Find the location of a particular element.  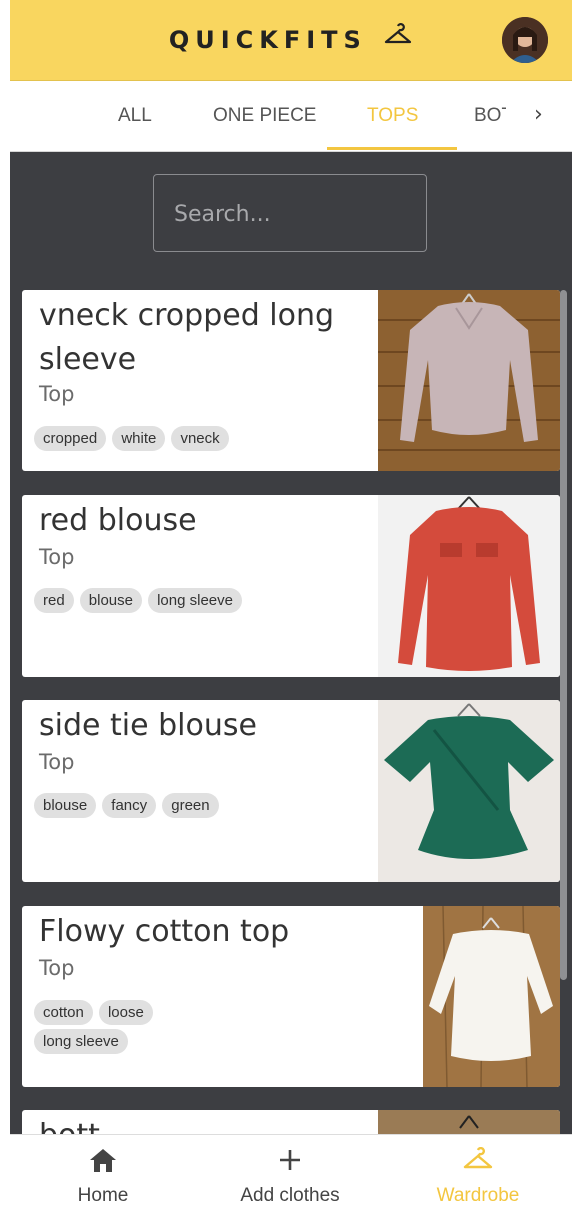

clothing-card: side tie blouse Top blouse fancy green is located at coordinates (291, 791).